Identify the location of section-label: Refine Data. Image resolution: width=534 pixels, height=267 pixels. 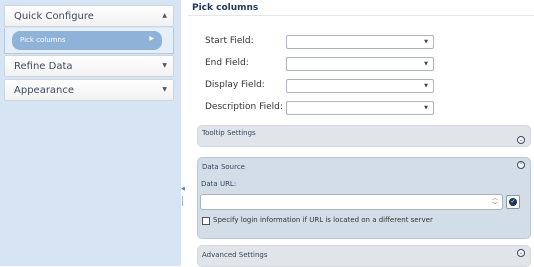
(43, 66).